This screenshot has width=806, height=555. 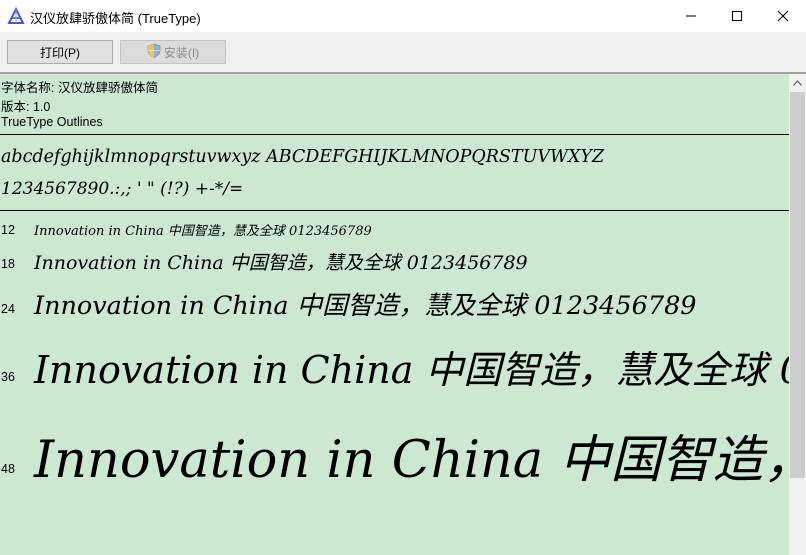 What do you see at coordinates (181, 52) in the screenshot?
I see `install-button-label: 安装(I)` at bounding box center [181, 52].